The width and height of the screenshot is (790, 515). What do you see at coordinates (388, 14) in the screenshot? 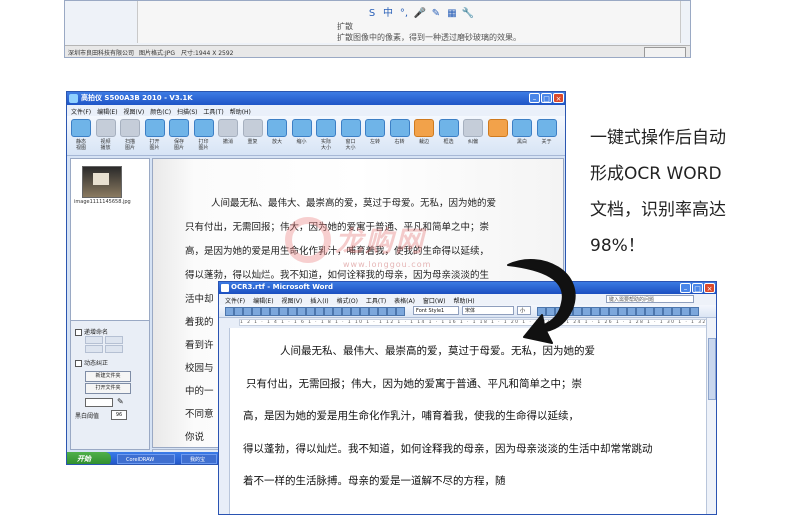
I see `chinese-input-icon: 中` at bounding box center [388, 14].